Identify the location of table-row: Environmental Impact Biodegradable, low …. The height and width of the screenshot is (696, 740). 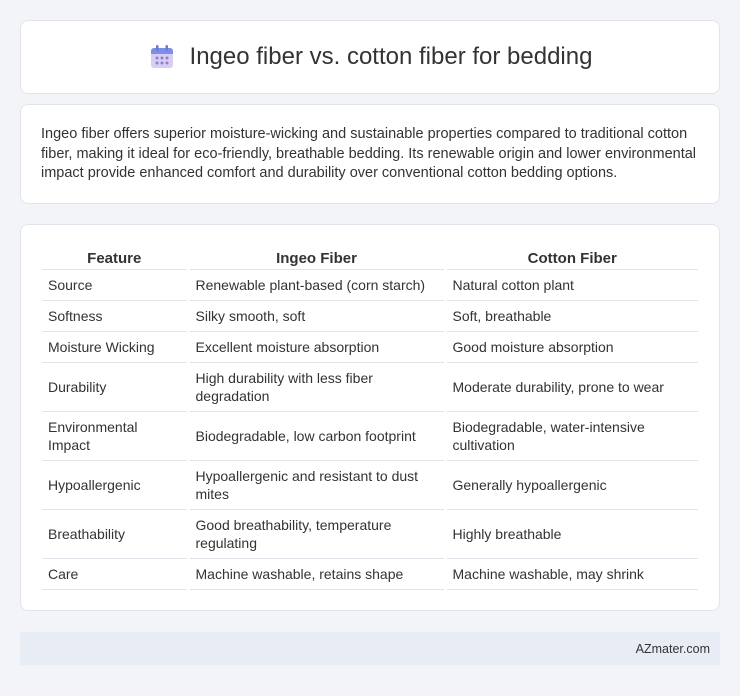
(370, 436).